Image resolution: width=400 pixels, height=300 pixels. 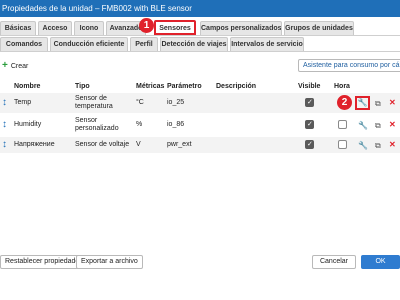 What do you see at coordinates (200, 35) in the screenshot?
I see `tab-divider` at bounding box center [200, 35].